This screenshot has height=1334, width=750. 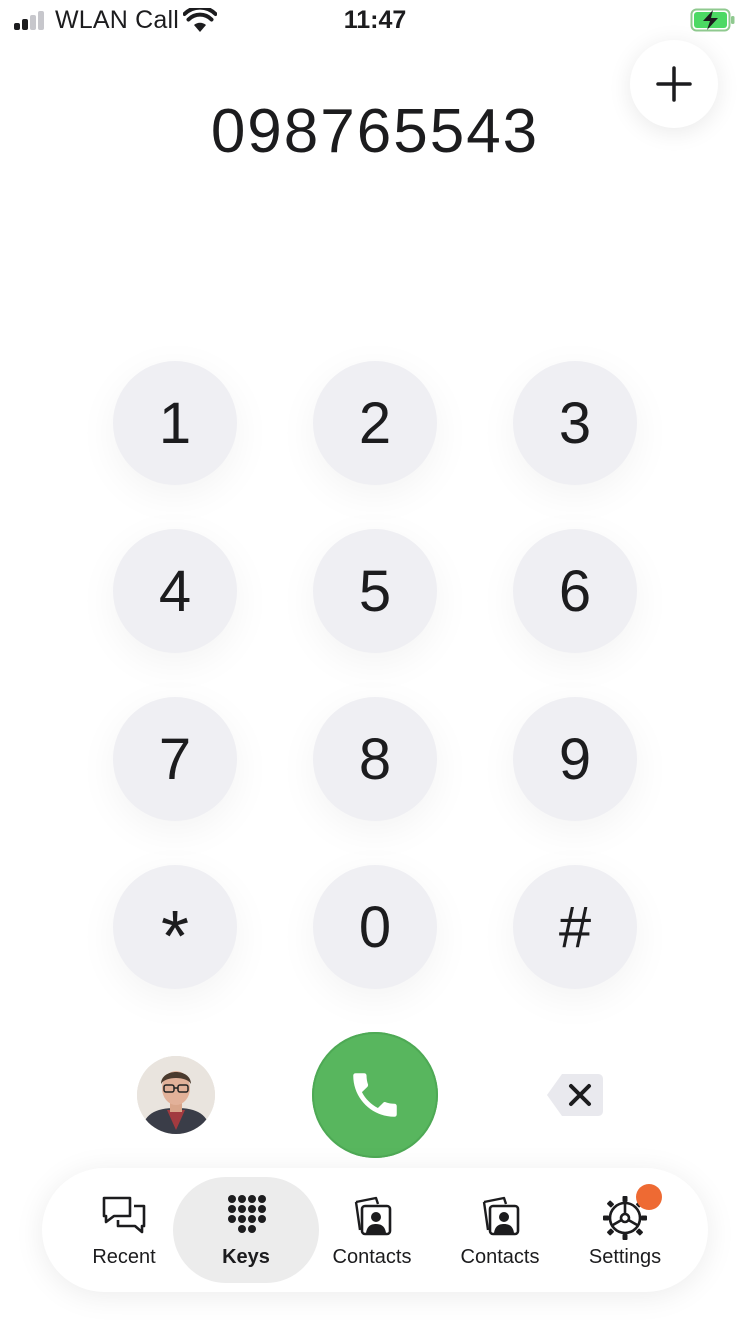 I want to click on tab-settings-label: Settings, so click(x=625, y=1257).